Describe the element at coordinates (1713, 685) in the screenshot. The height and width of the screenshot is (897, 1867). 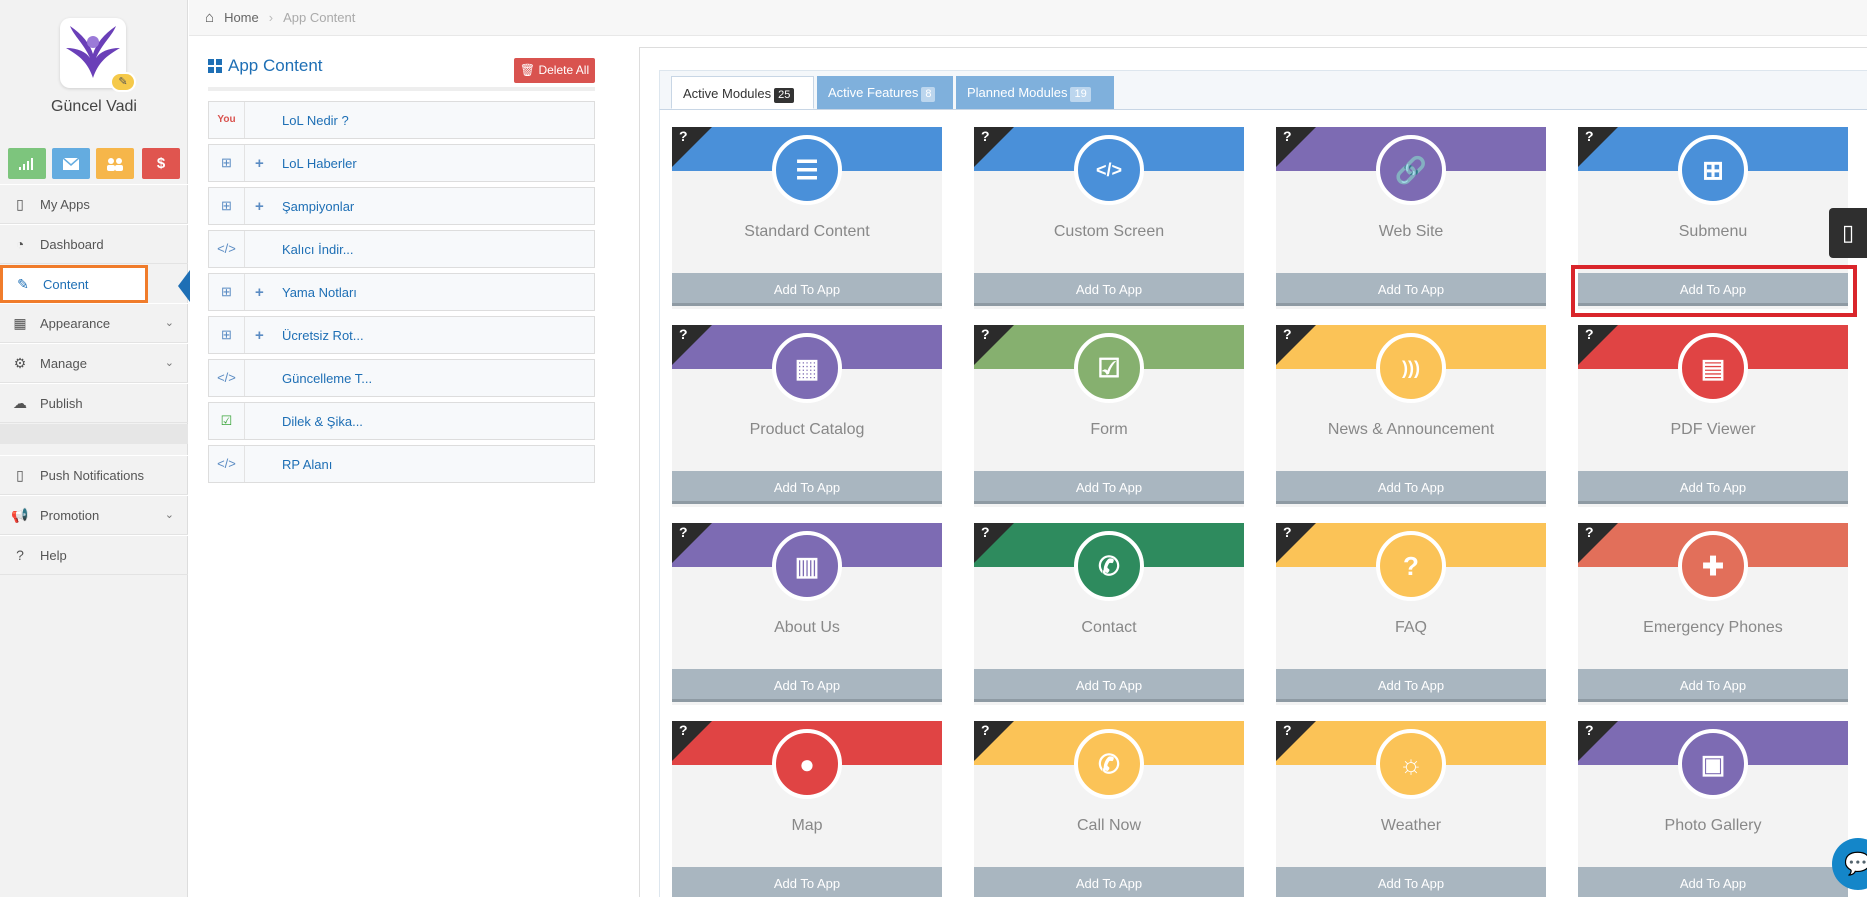
I see `add-to-app-button-emergency-phones: Add To App` at that location.